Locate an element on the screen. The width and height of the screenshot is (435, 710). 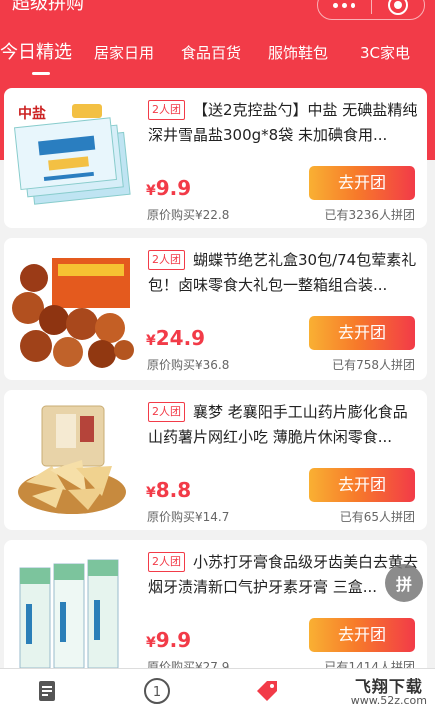
tab-today-picks: 今日精选 is located at coordinates (36, 53).